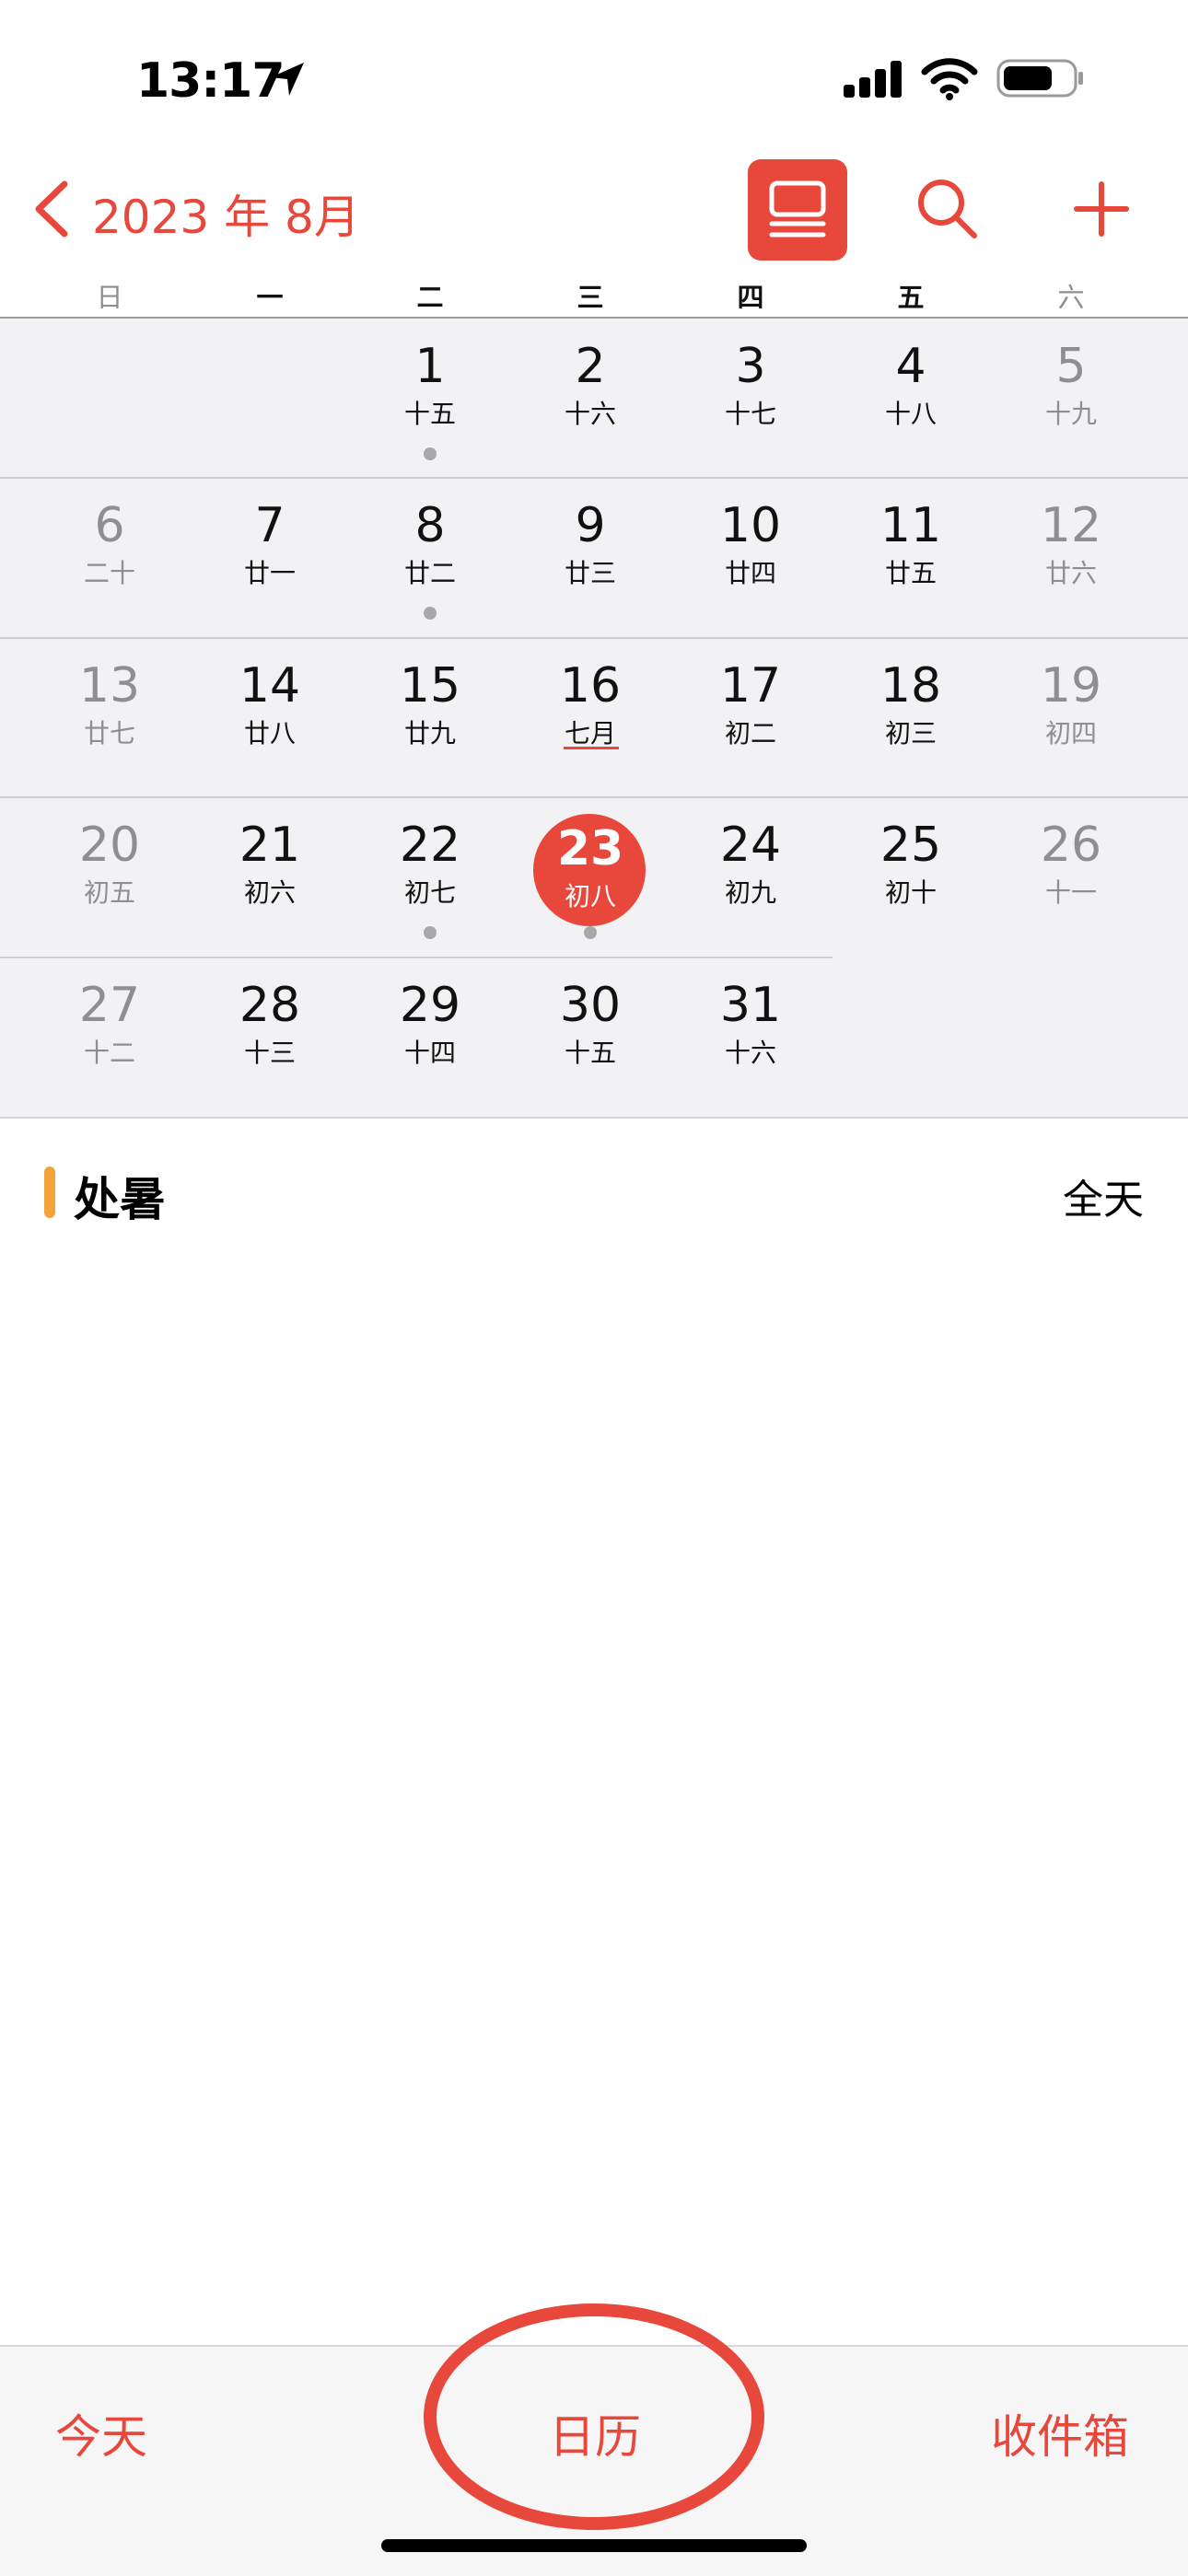  Describe the element at coordinates (911, 557) in the screenshot. I see `day-cell: 11 廿五` at that location.